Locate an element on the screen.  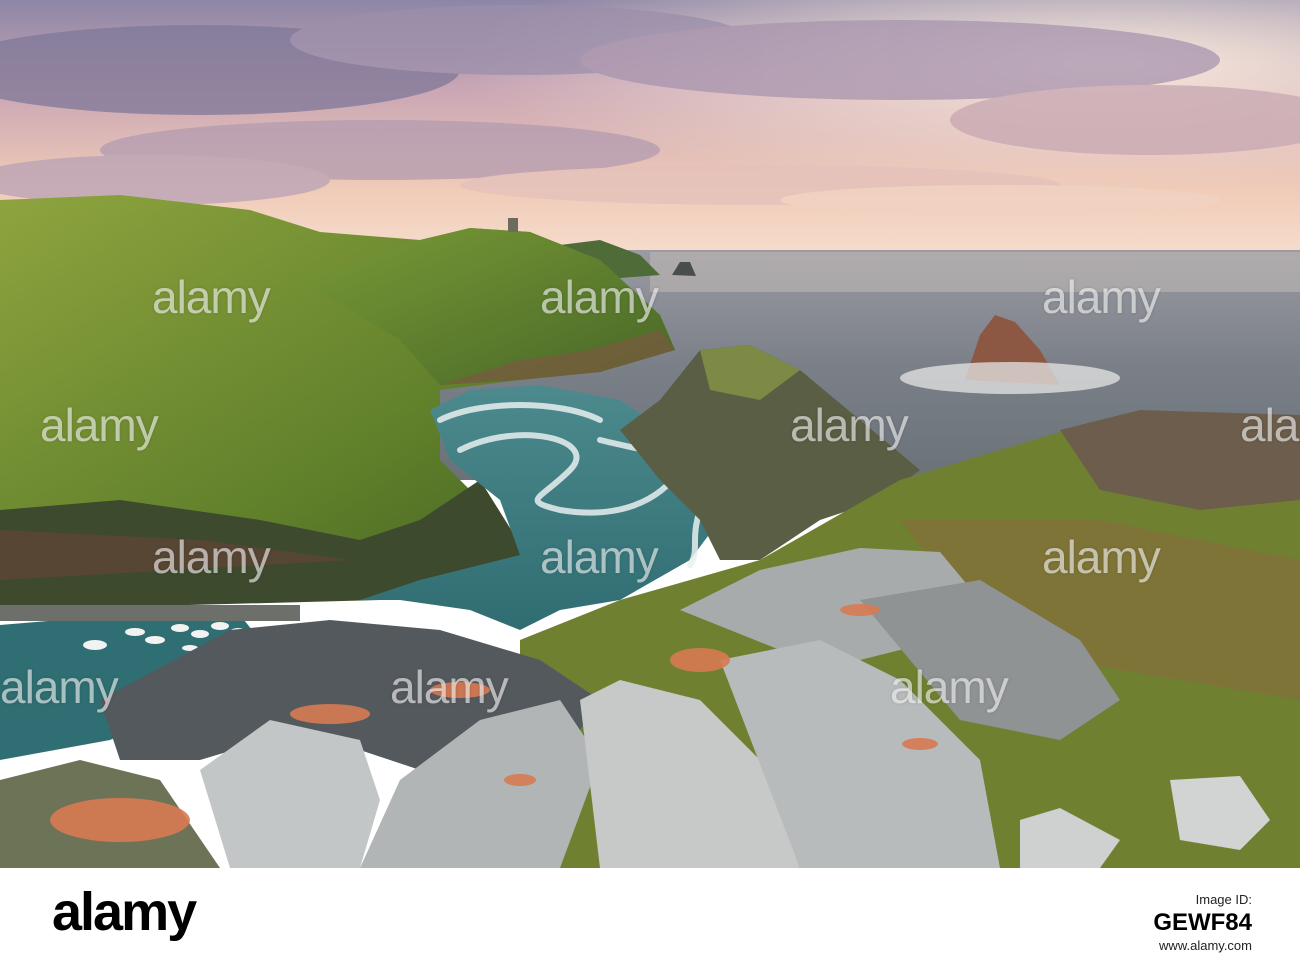
image-id-block: Image ID: GEWF84 is located at coordinates (1202, 915).